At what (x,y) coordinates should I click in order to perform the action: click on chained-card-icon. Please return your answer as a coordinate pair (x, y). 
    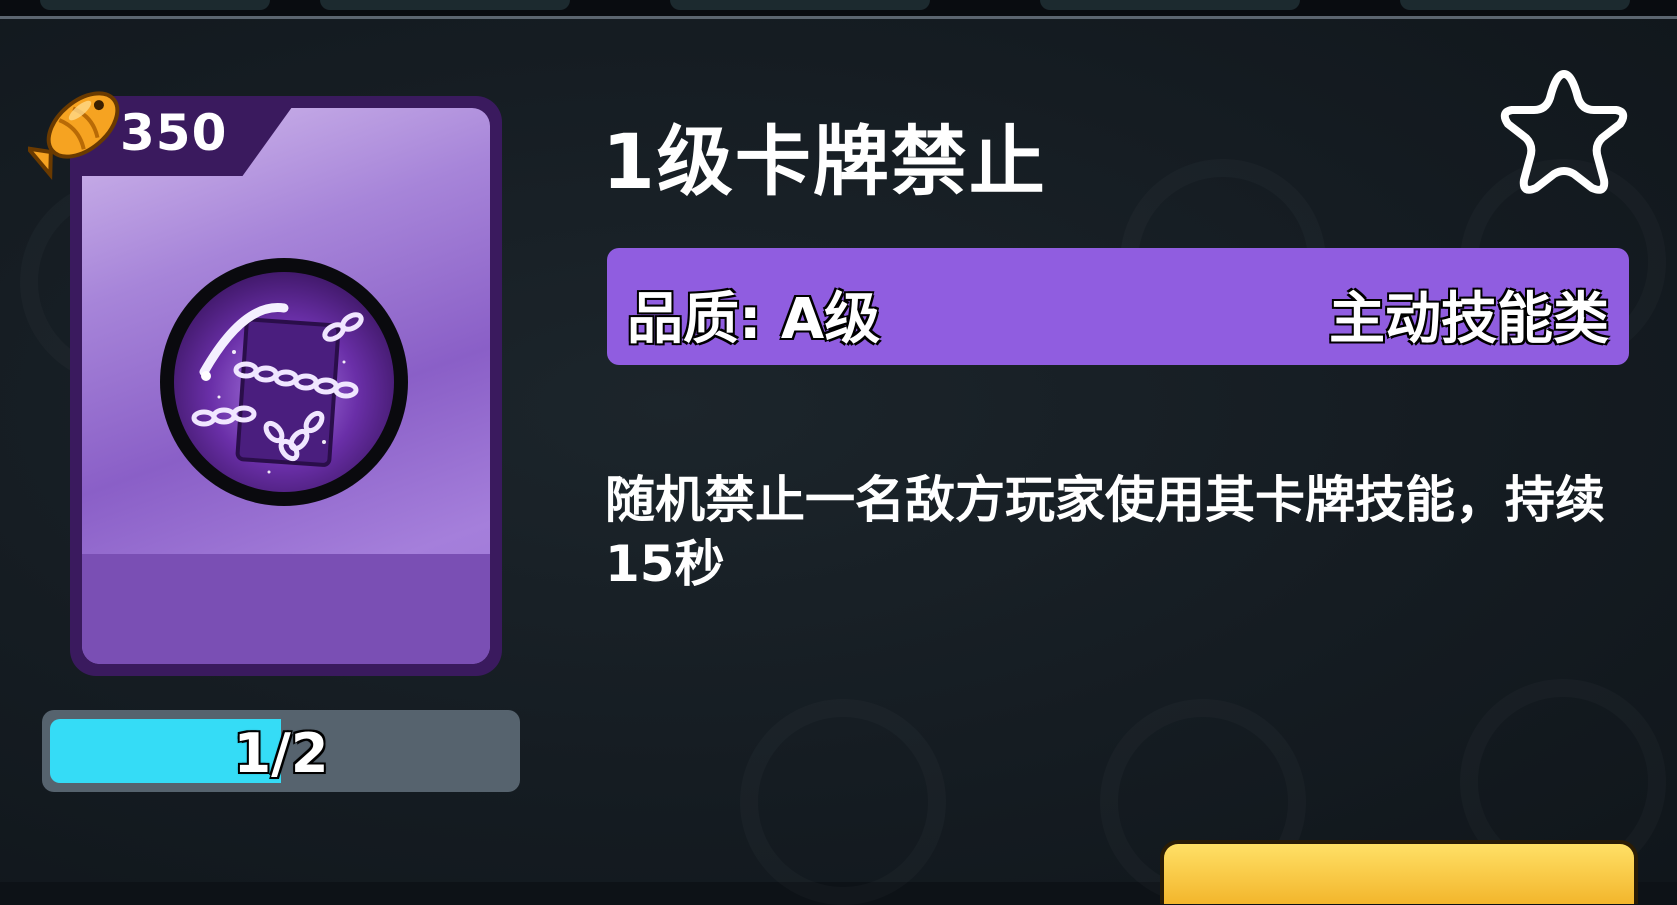
    Looking at the image, I should click on (284, 382).